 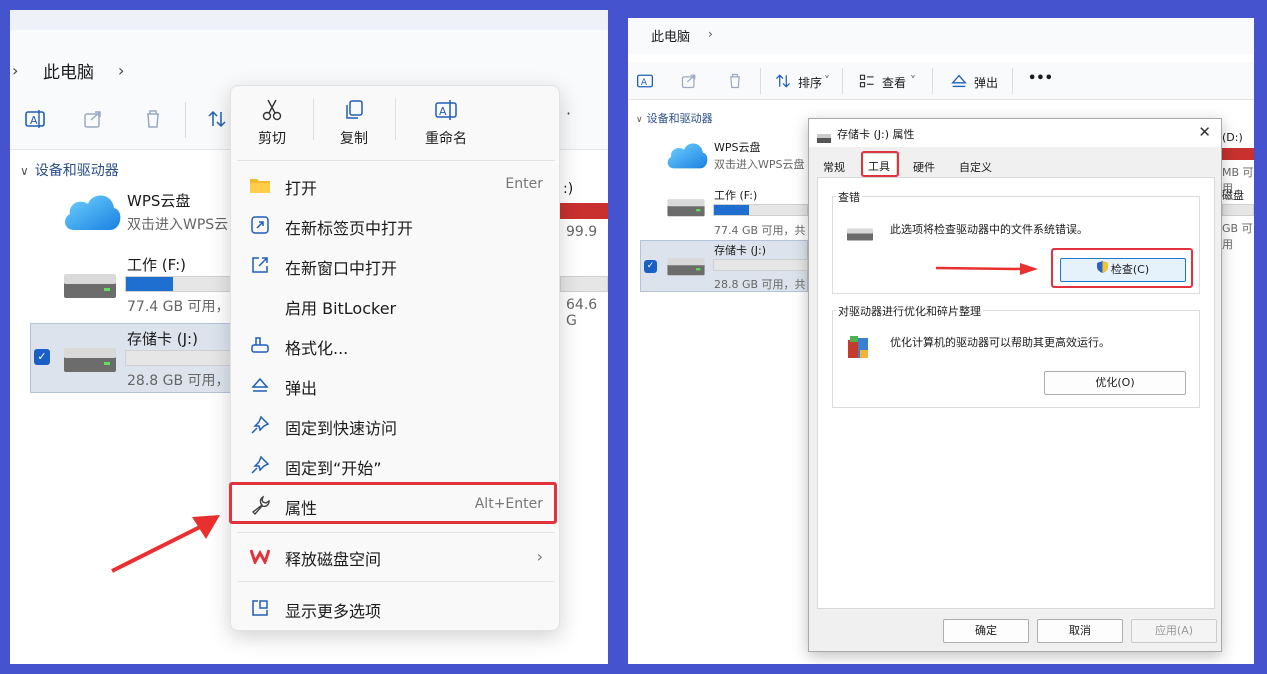 What do you see at coordinates (272, 125) in the screenshot?
I see `cut-button: 剪切` at bounding box center [272, 125].